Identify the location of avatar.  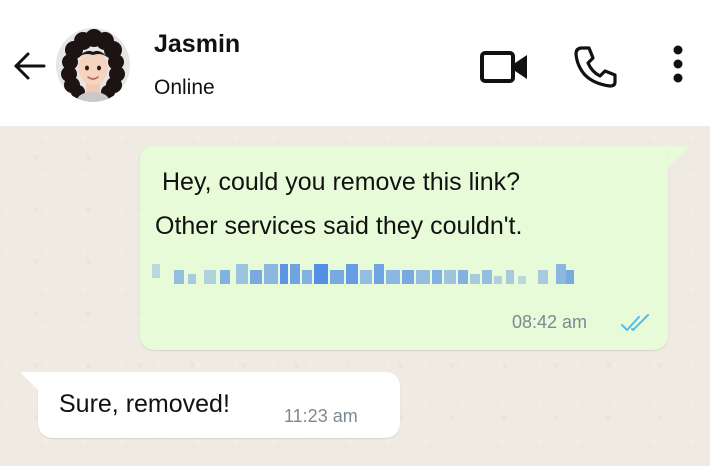
(93, 65).